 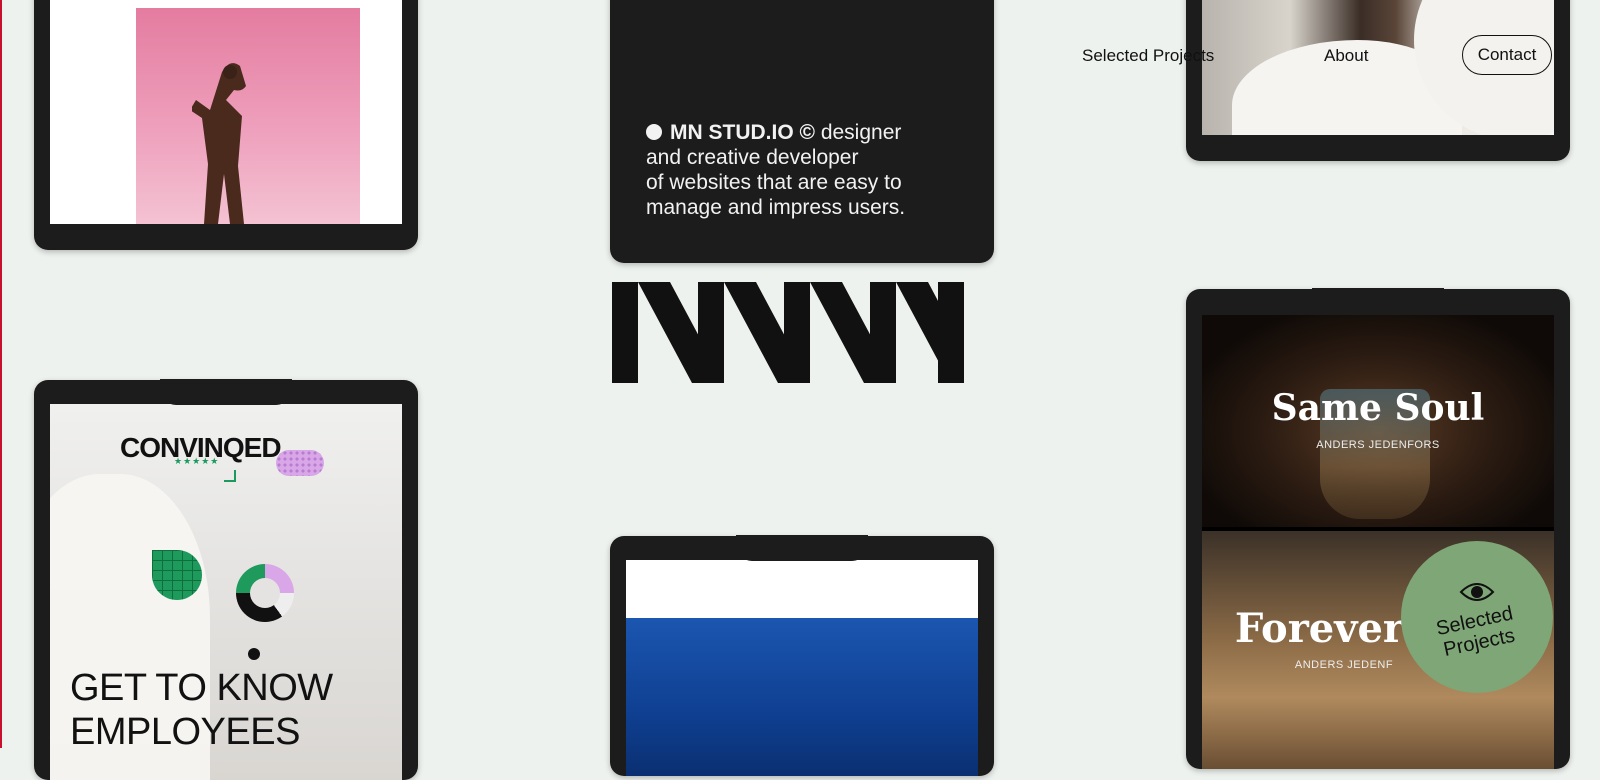 I want to click on project-card-blue, so click(x=802, y=655).